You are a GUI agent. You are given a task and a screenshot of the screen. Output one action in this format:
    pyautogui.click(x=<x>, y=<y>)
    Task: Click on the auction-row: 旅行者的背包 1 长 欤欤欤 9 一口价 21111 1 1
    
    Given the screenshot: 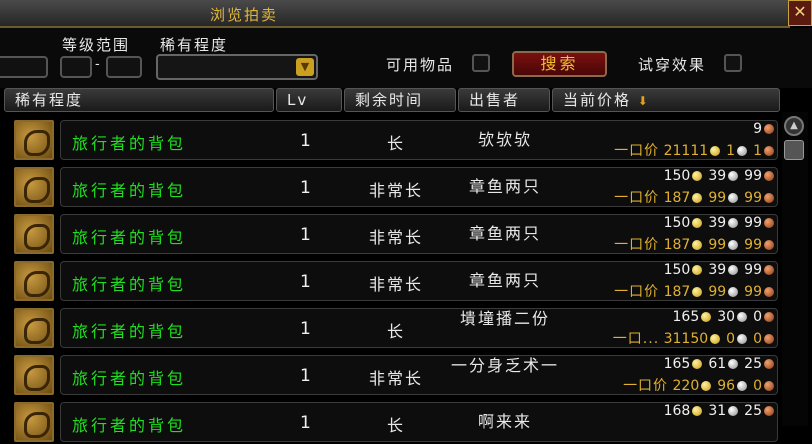 What is the action you would take?
    pyautogui.click(x=395, y=140)
    